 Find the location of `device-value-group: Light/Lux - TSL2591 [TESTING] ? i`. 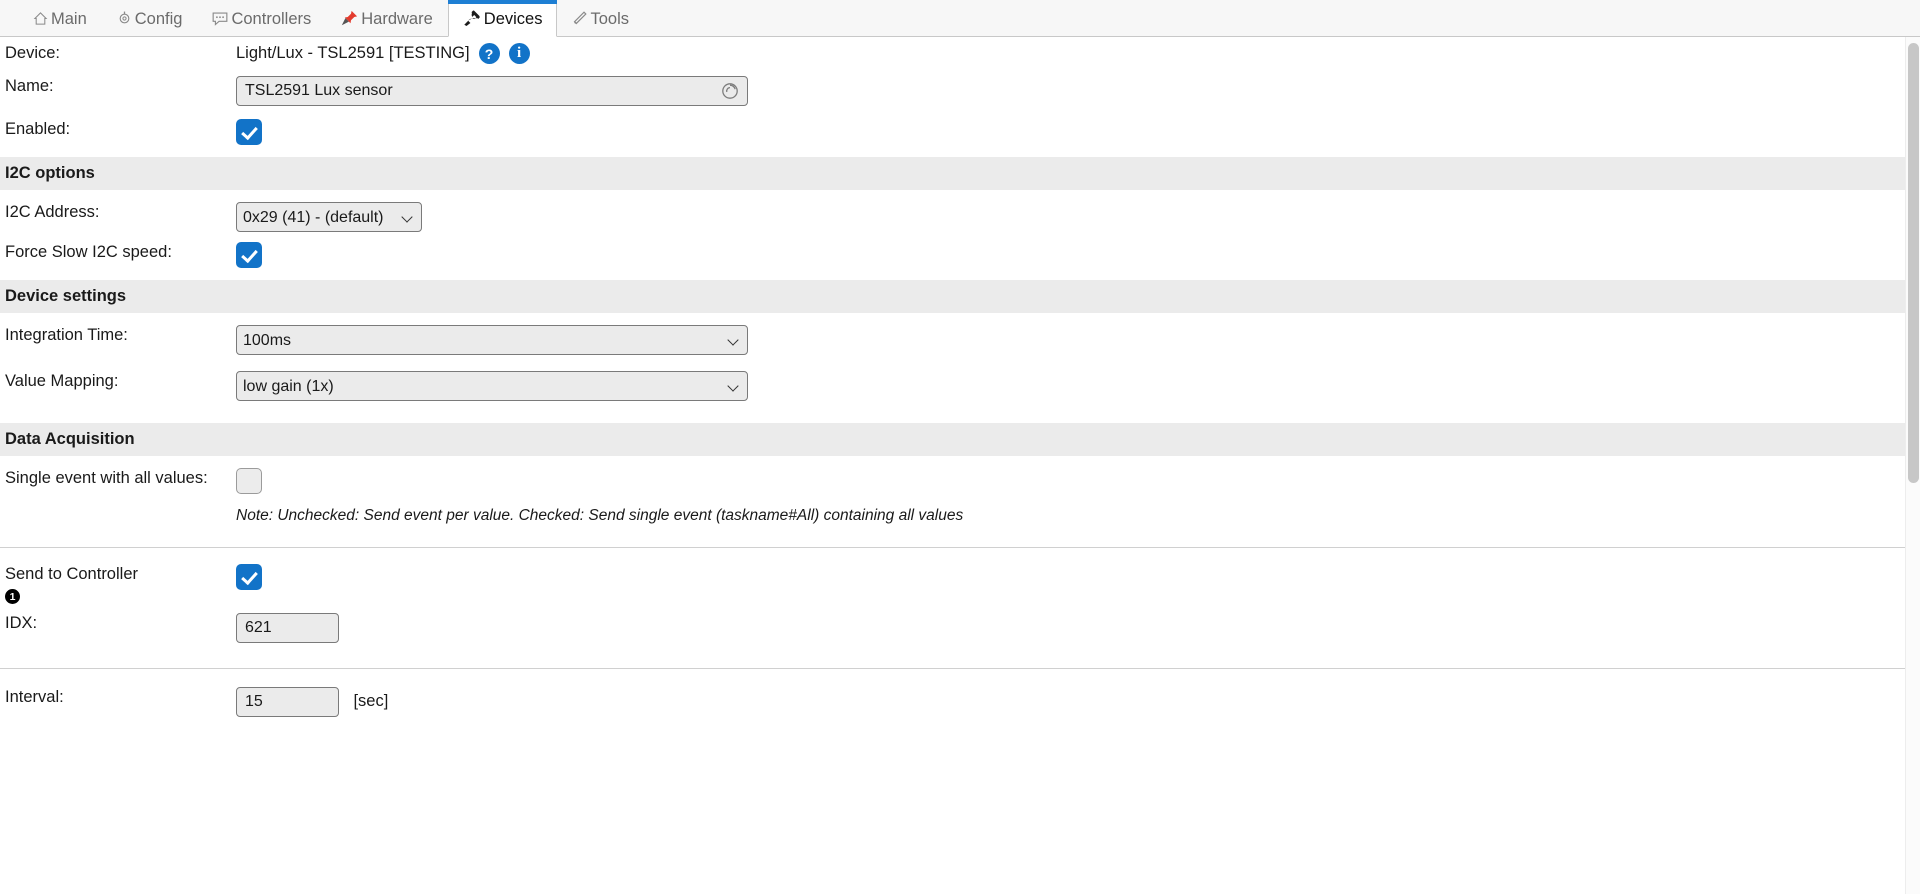

device-value-group: Light/Lux - TSL2591 [TESTING] ? i is located at coordinates (1078, 53).